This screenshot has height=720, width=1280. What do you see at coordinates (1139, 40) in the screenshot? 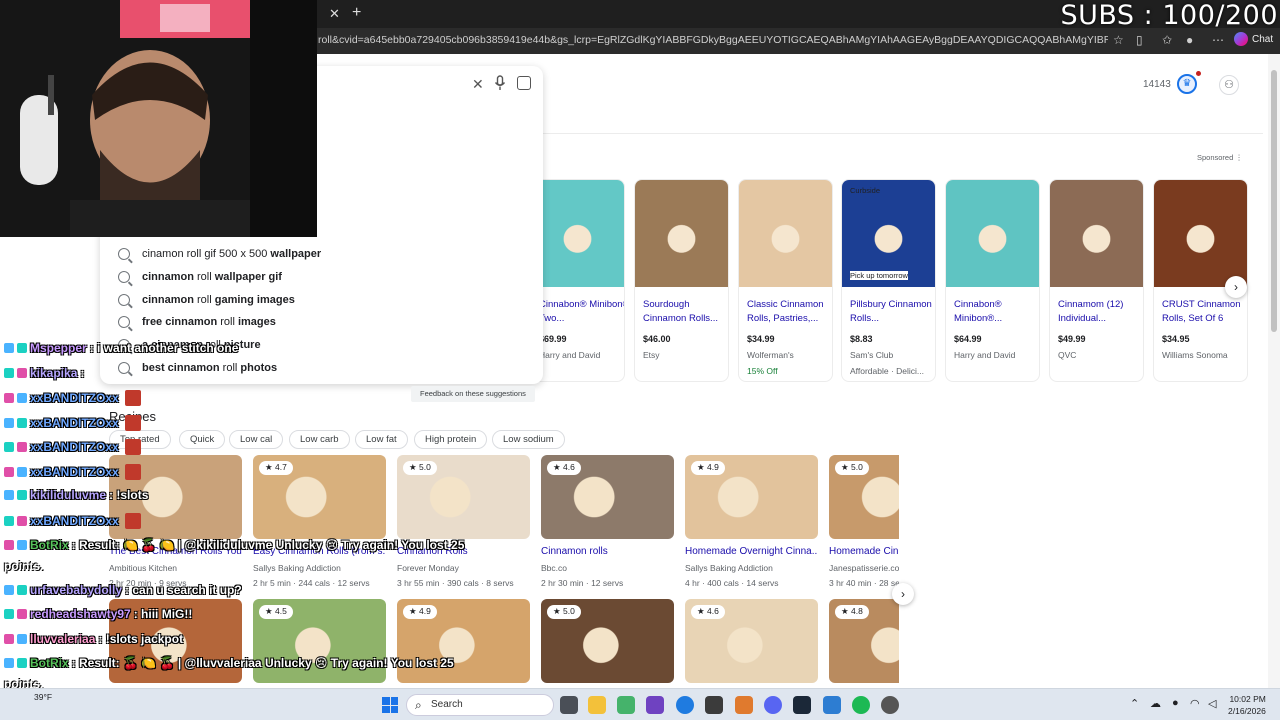
I see `split-screen-icon: ▯` at bounding box center [1139, 40].